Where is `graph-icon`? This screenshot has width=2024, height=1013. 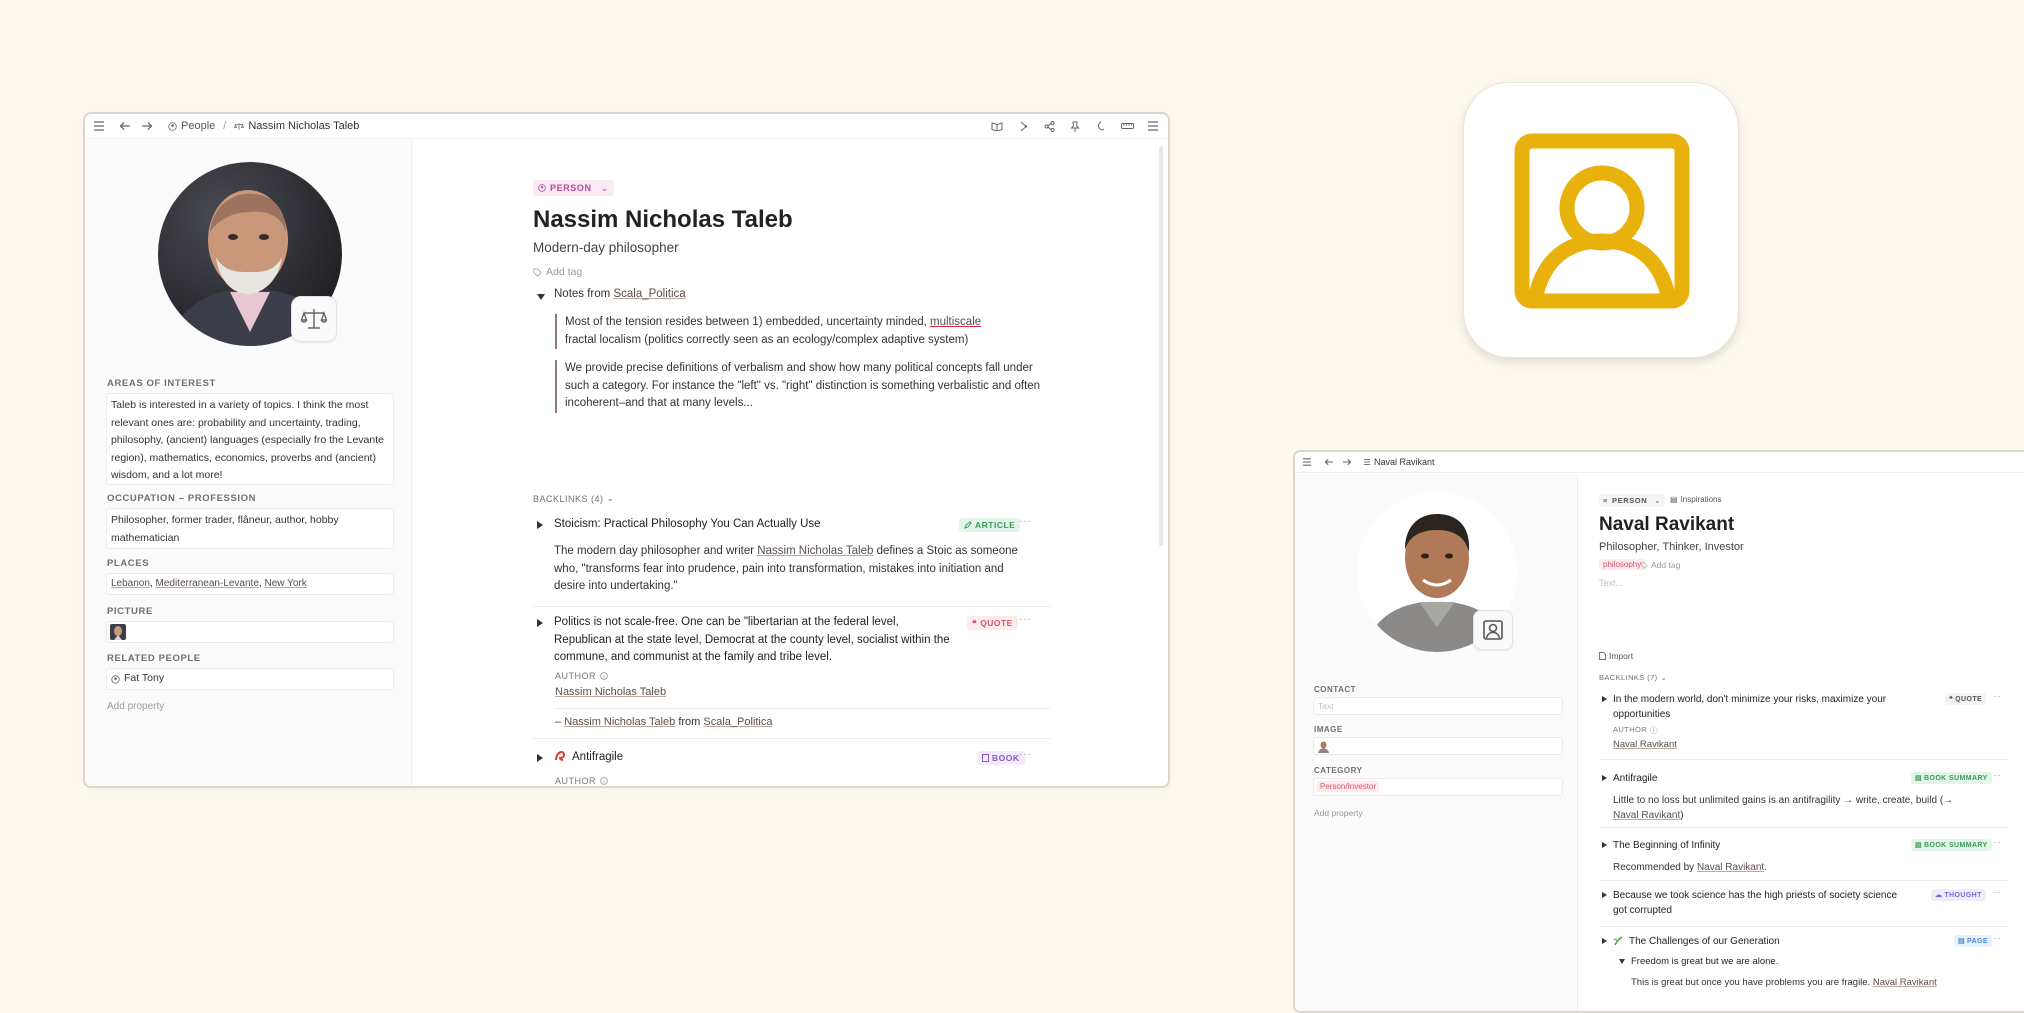 graph-icon is located at coordinates (1023, 126).